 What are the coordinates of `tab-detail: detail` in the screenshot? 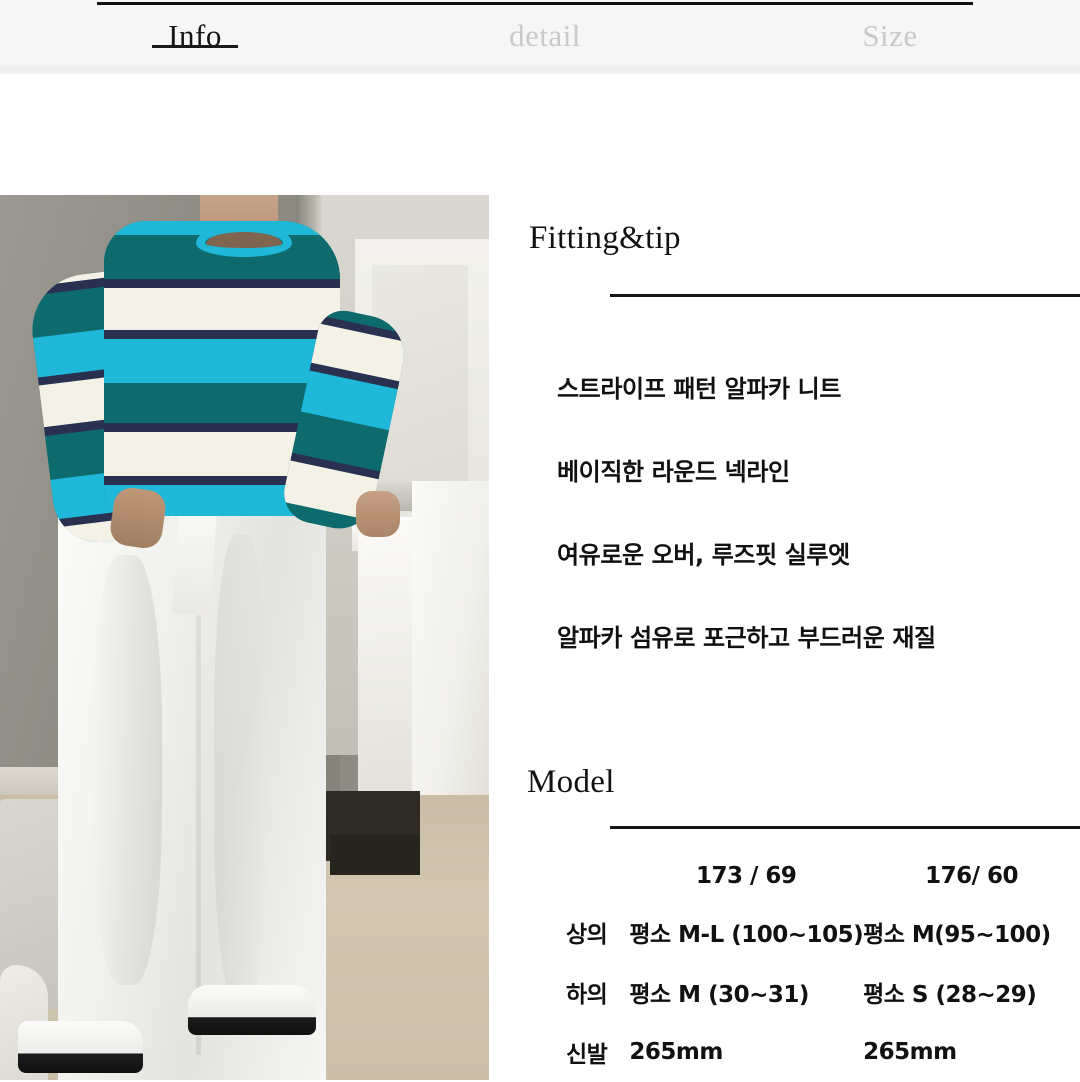 It's located at (545, 27).